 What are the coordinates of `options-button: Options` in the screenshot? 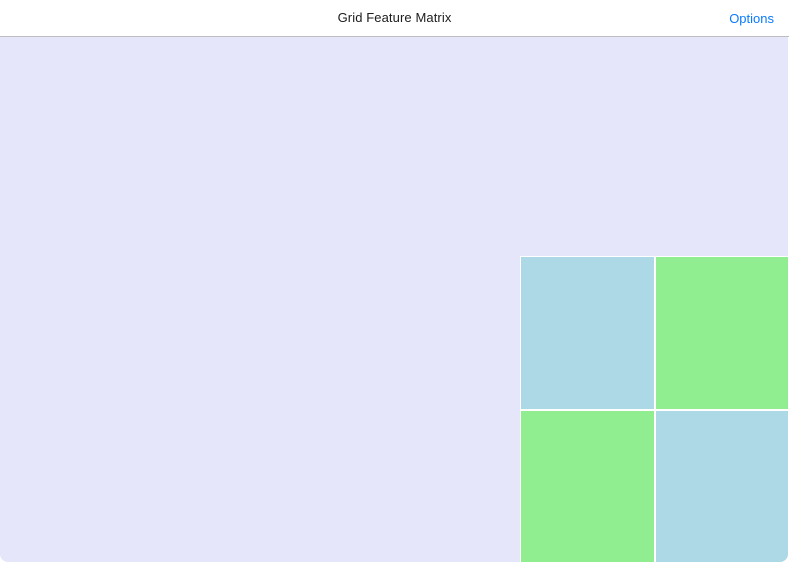 It's located at (751, 18).